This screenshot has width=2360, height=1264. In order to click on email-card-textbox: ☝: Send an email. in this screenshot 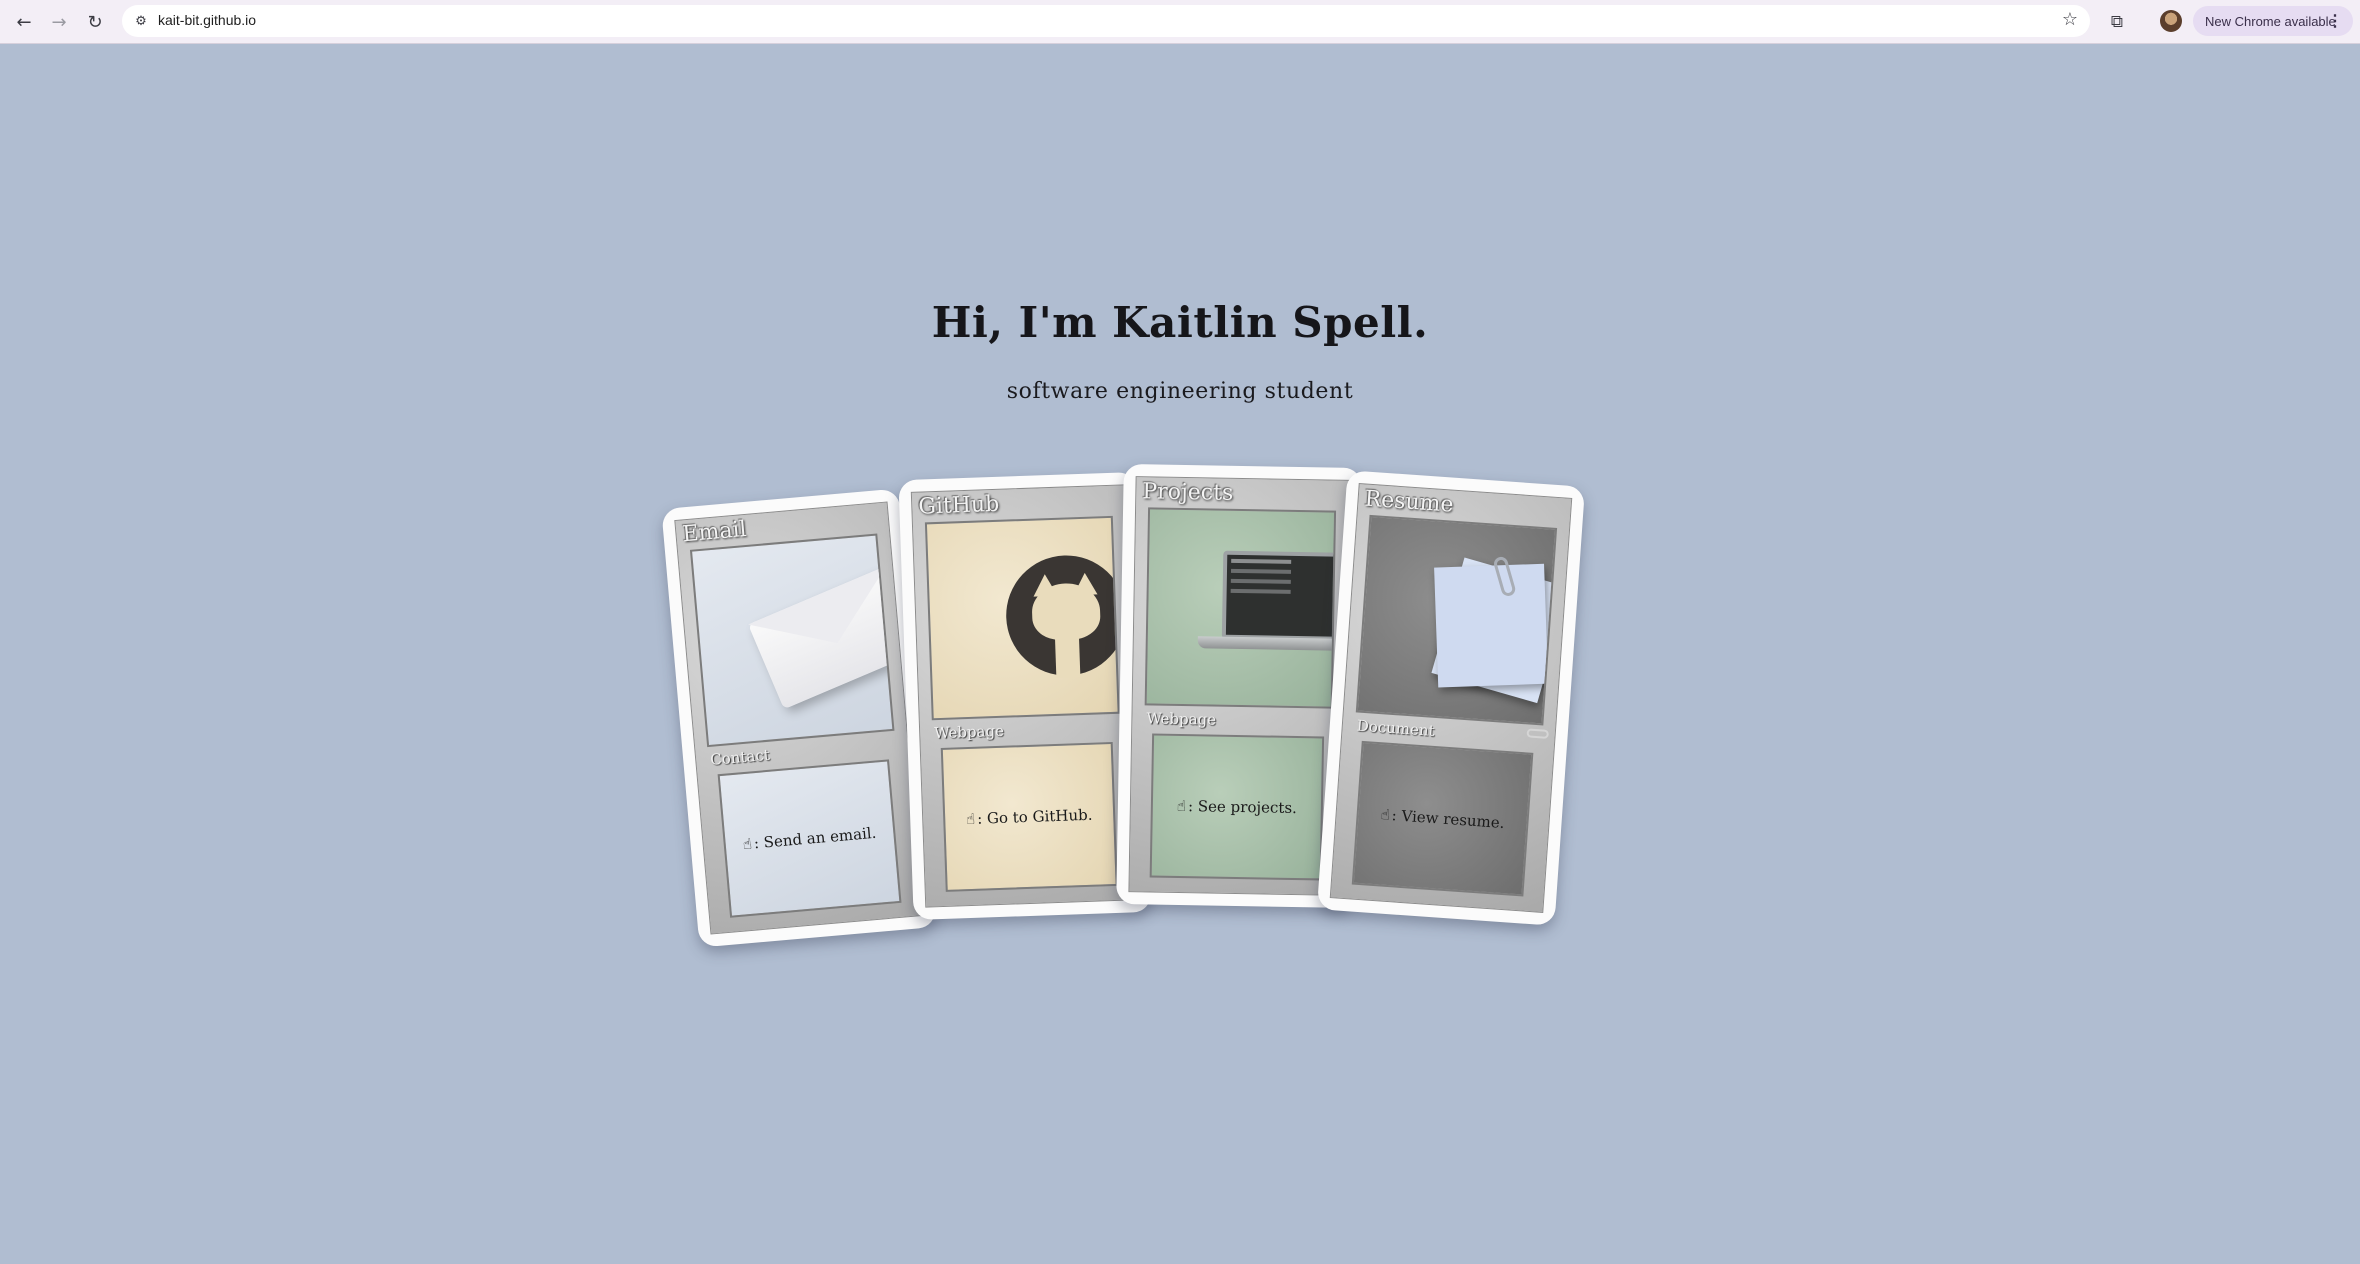, I will do `click(809, 838)`.